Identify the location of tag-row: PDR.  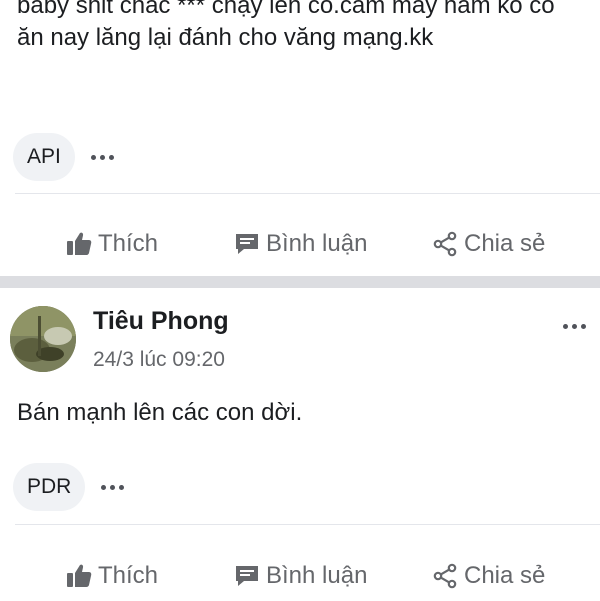
(69, 487).